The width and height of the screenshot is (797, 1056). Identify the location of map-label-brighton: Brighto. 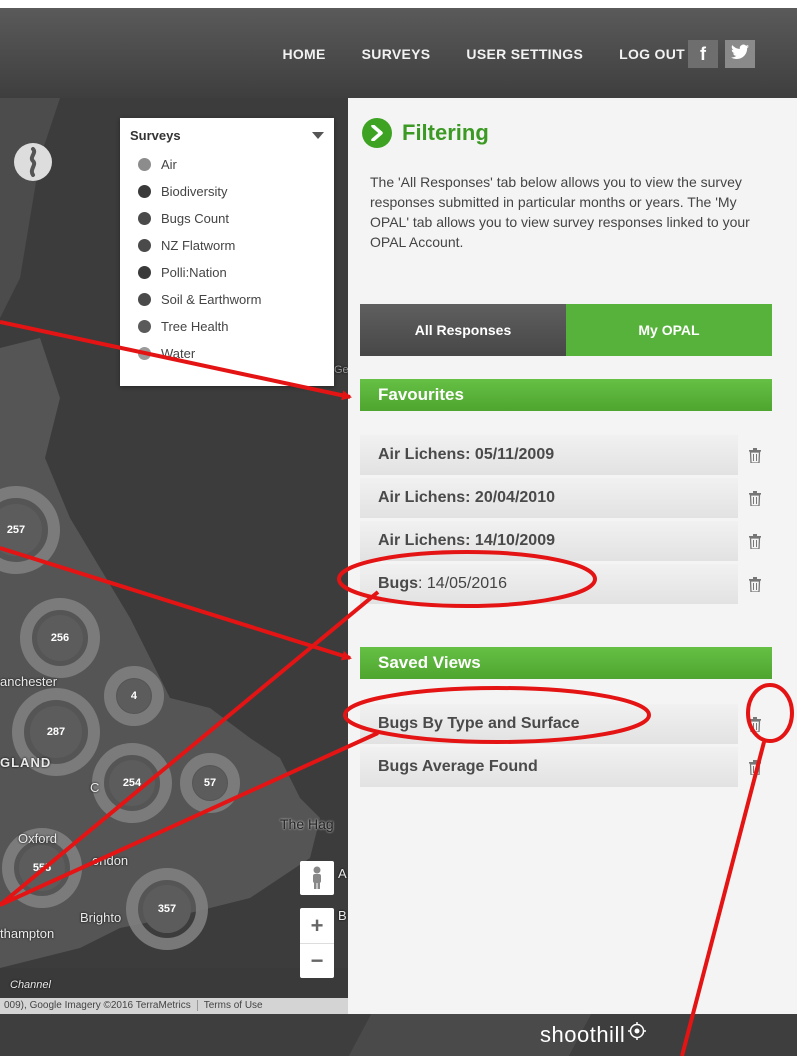
(101, 917).